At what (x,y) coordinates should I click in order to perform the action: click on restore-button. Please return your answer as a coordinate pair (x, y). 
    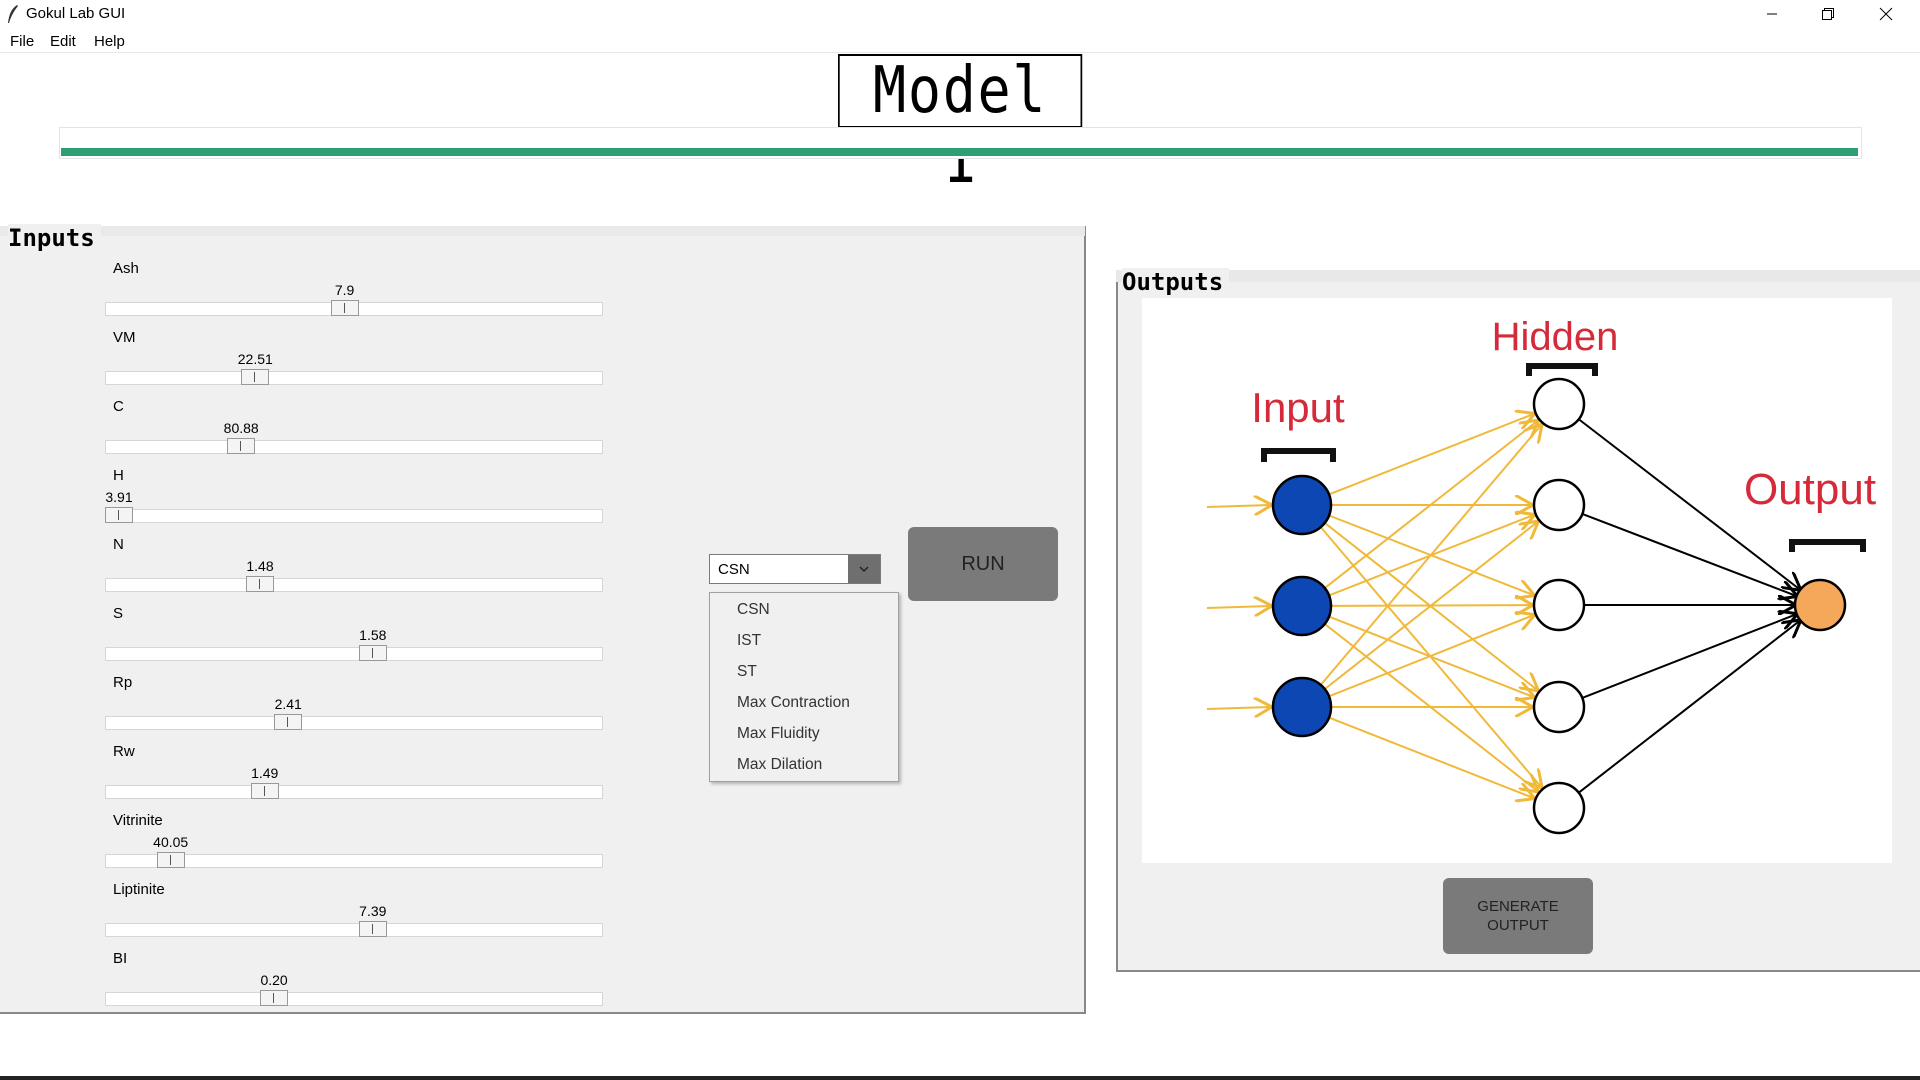
    Looking at the image, I should click on (1828, 14).